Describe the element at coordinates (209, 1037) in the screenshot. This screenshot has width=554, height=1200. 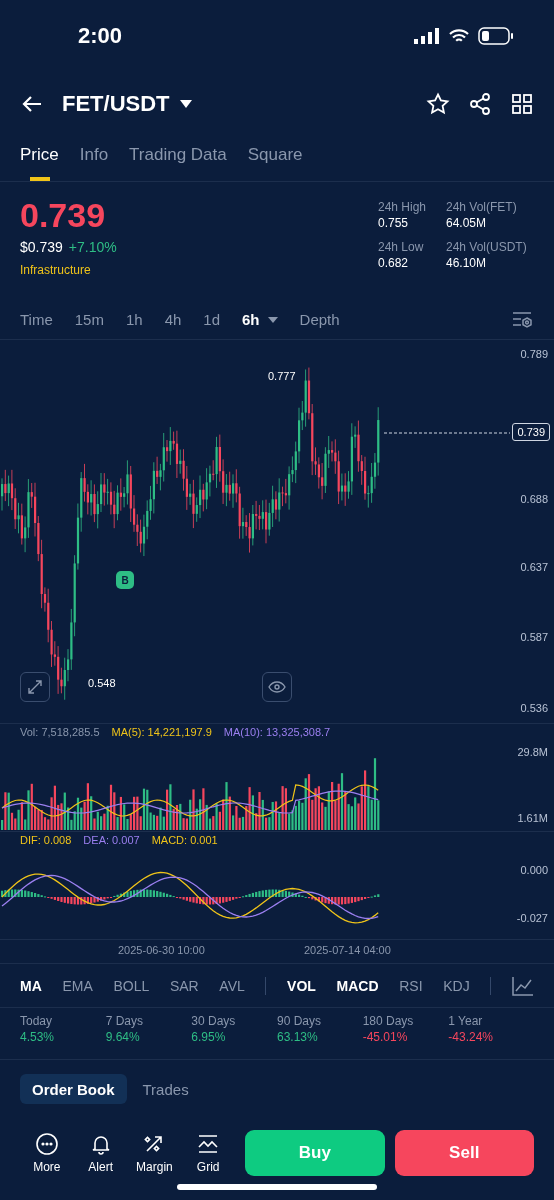
I see `return-value: 6.95%` at that location.